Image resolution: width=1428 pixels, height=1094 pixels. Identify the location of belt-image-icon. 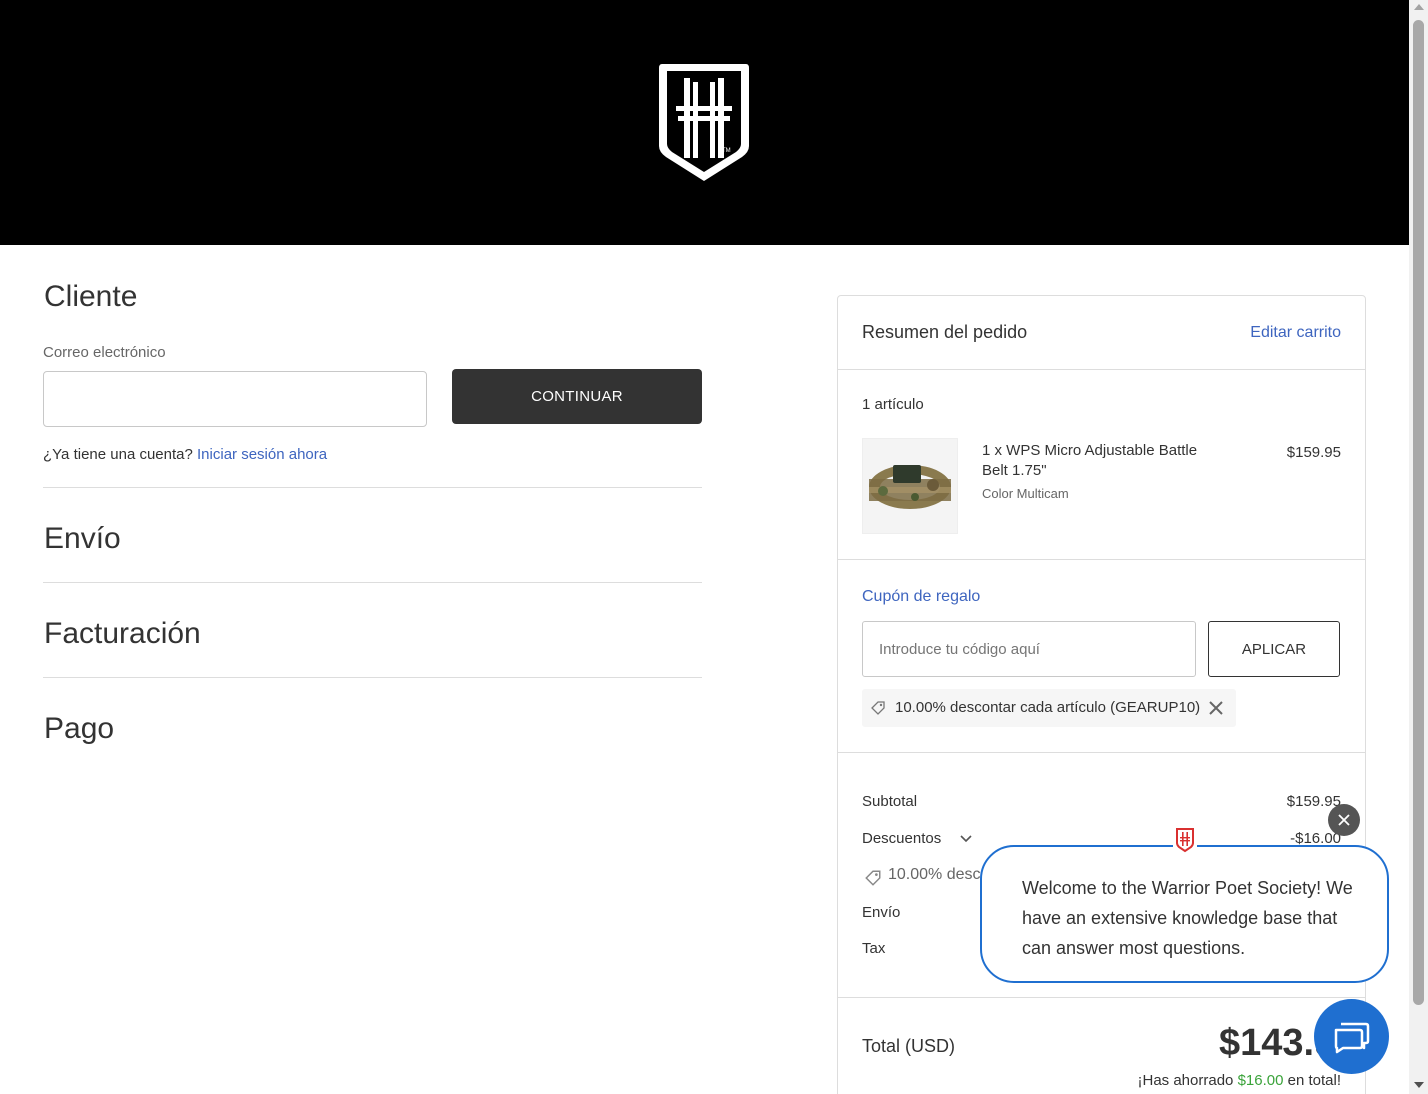
(910, 487).